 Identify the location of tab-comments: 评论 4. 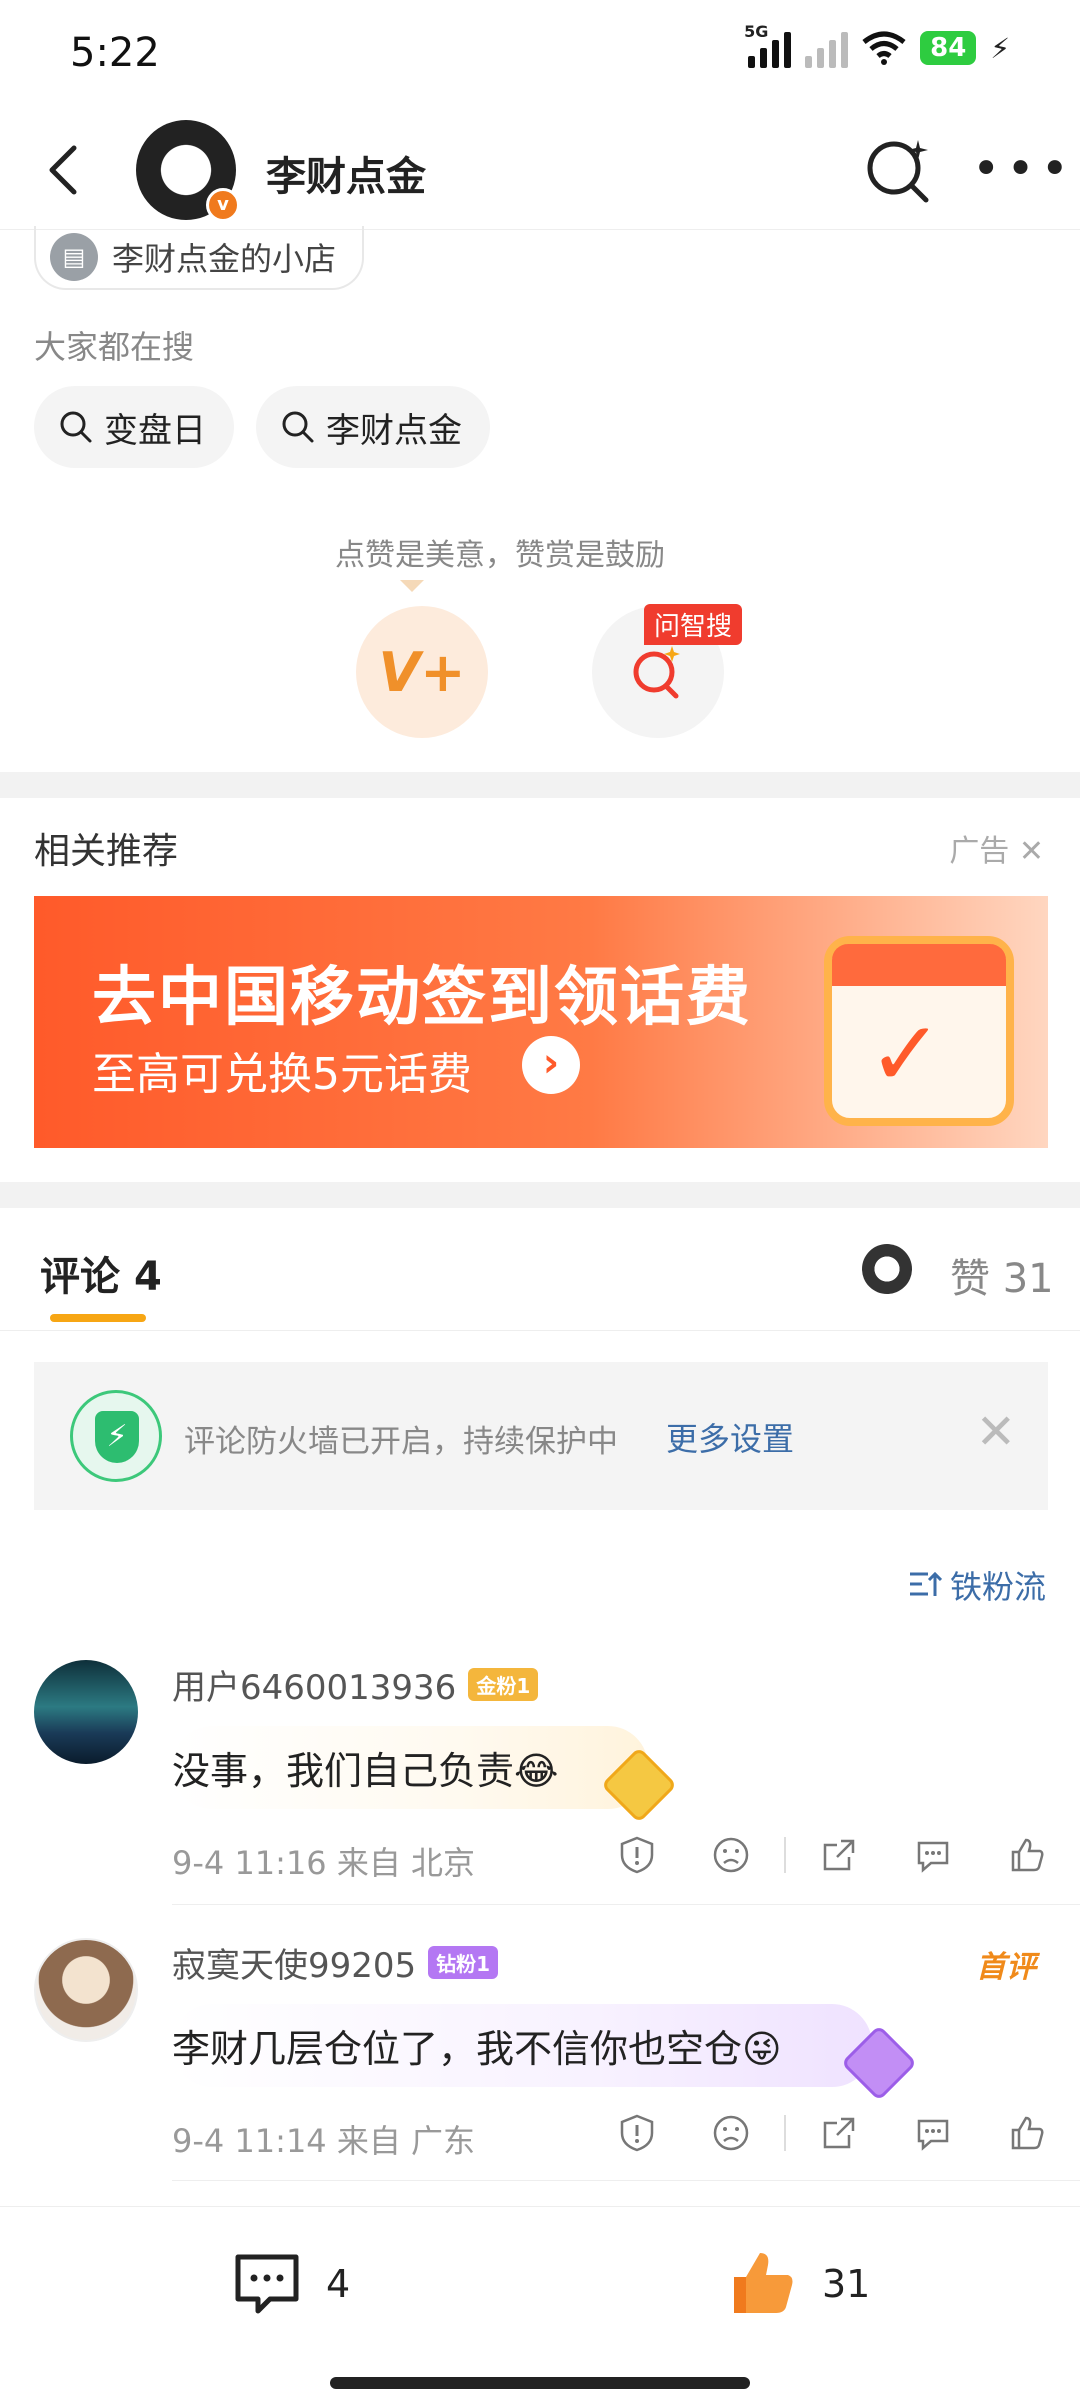
(101, 1273).